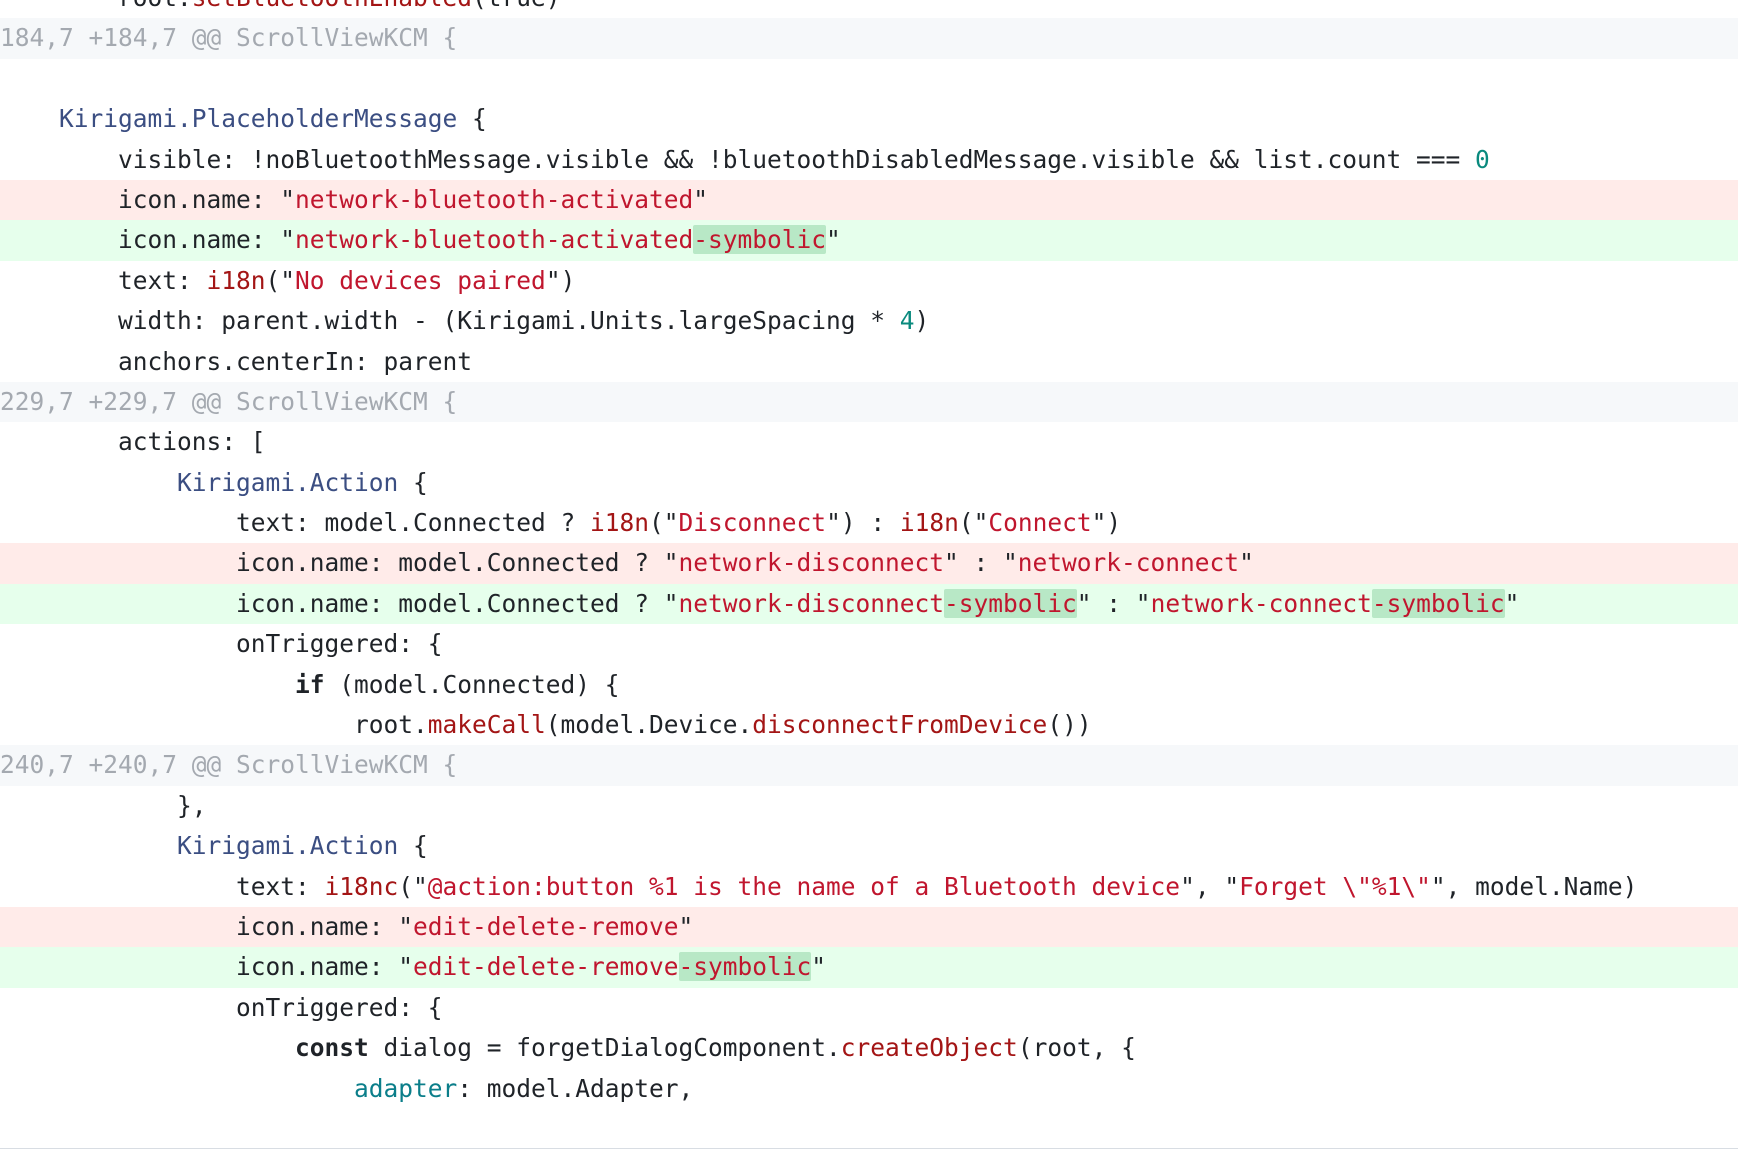 The image size is (1738, 1168). What do you see at coordinates (133, 442) in the screenshot?
I see `code-token: actions: [` at bounding box center [133, 442].